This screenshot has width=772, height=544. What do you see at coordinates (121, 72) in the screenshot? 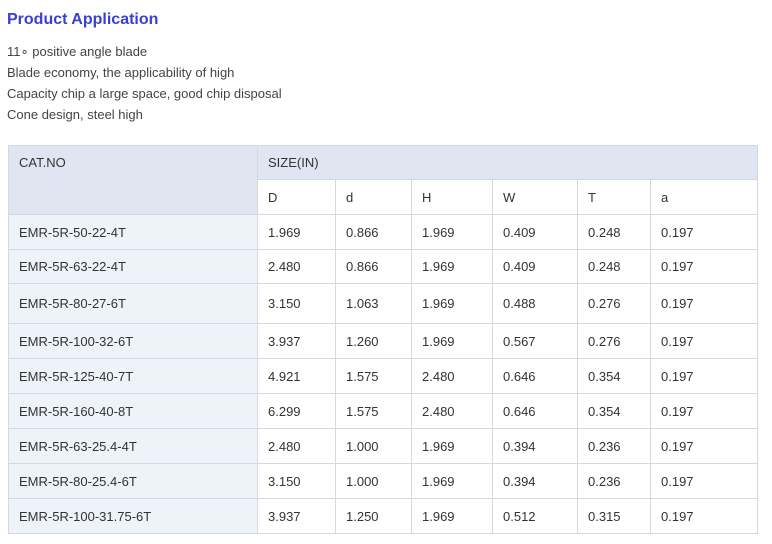
I see `feature-item: Blade economy, the applicability of high` at bounding box center [121, 72].